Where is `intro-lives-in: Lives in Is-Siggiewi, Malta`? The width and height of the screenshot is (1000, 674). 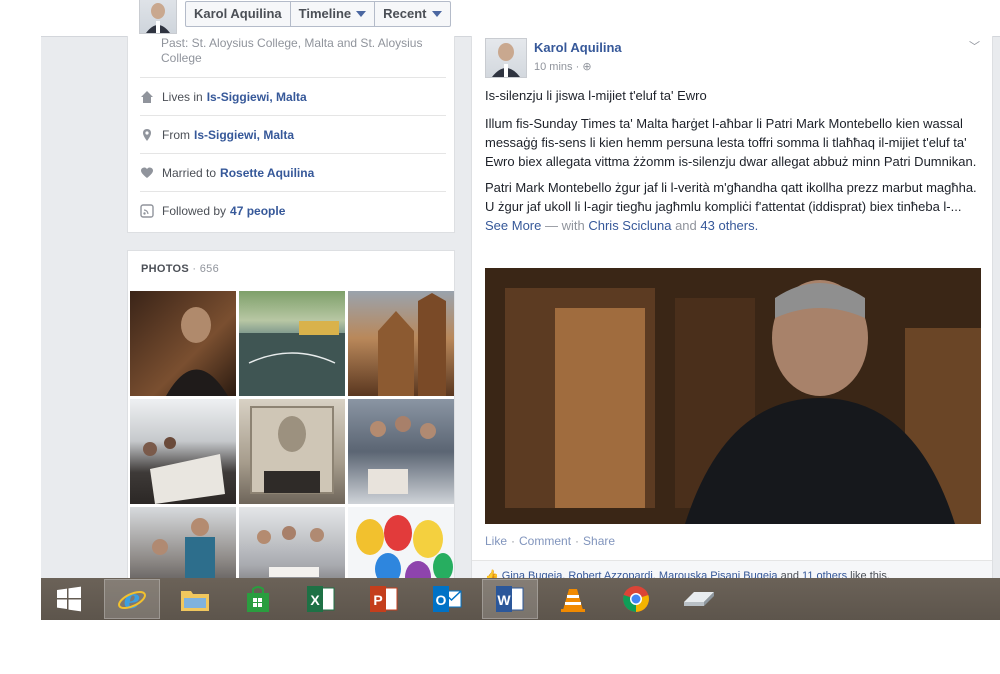 intro-lives-in: Lives in Is-Siggiewi, Malta is located at coordinates (293, 96).